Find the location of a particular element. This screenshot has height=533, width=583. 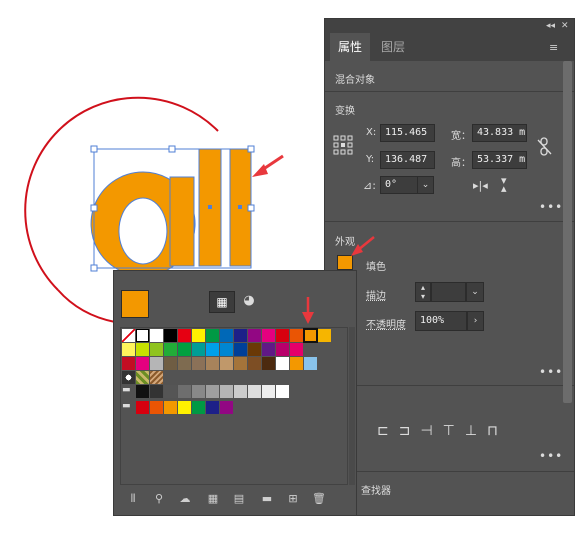

swatch-options-icon: ▦ is located at coordinates (213, 498).